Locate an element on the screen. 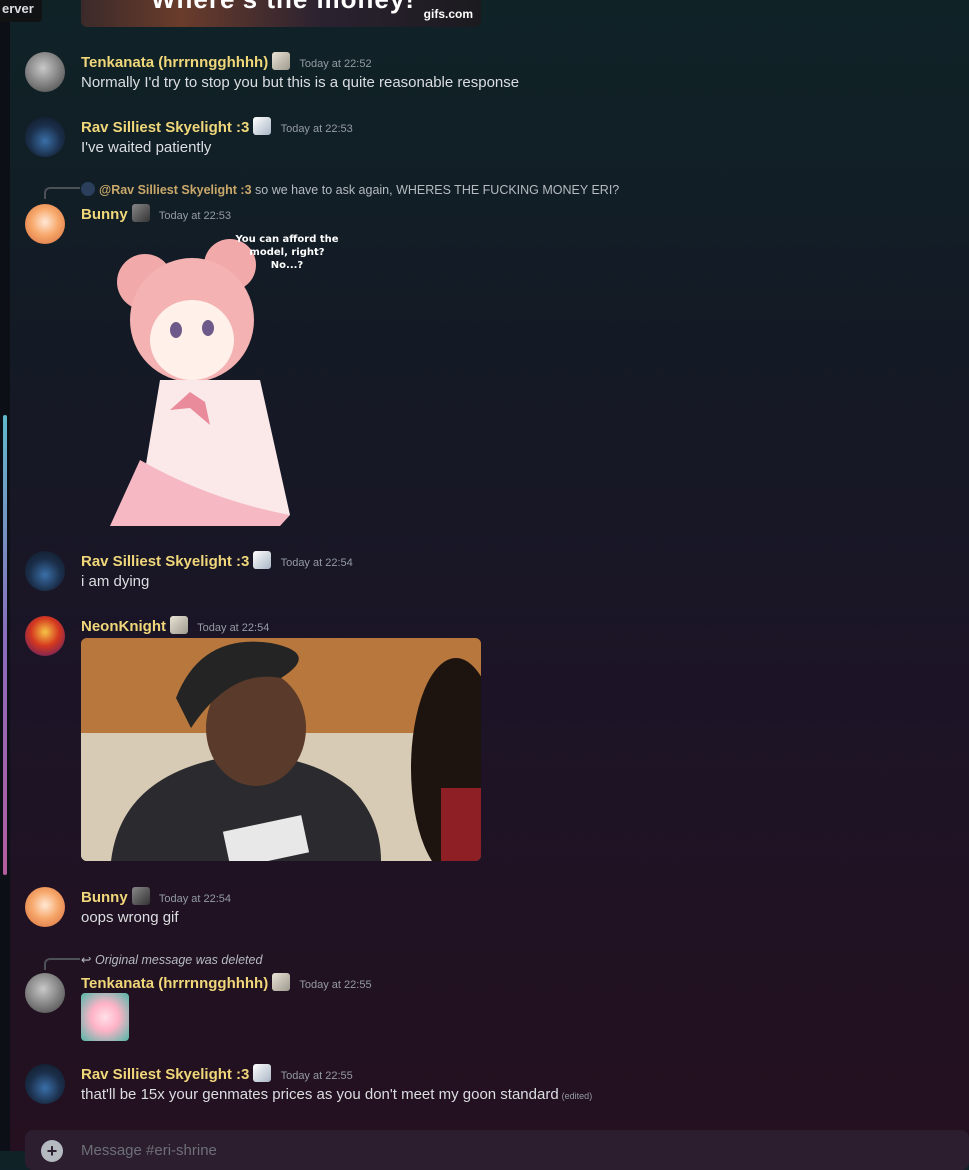  reply-preview: ↩ Original message was deleted is located at coordinates (171, 959).